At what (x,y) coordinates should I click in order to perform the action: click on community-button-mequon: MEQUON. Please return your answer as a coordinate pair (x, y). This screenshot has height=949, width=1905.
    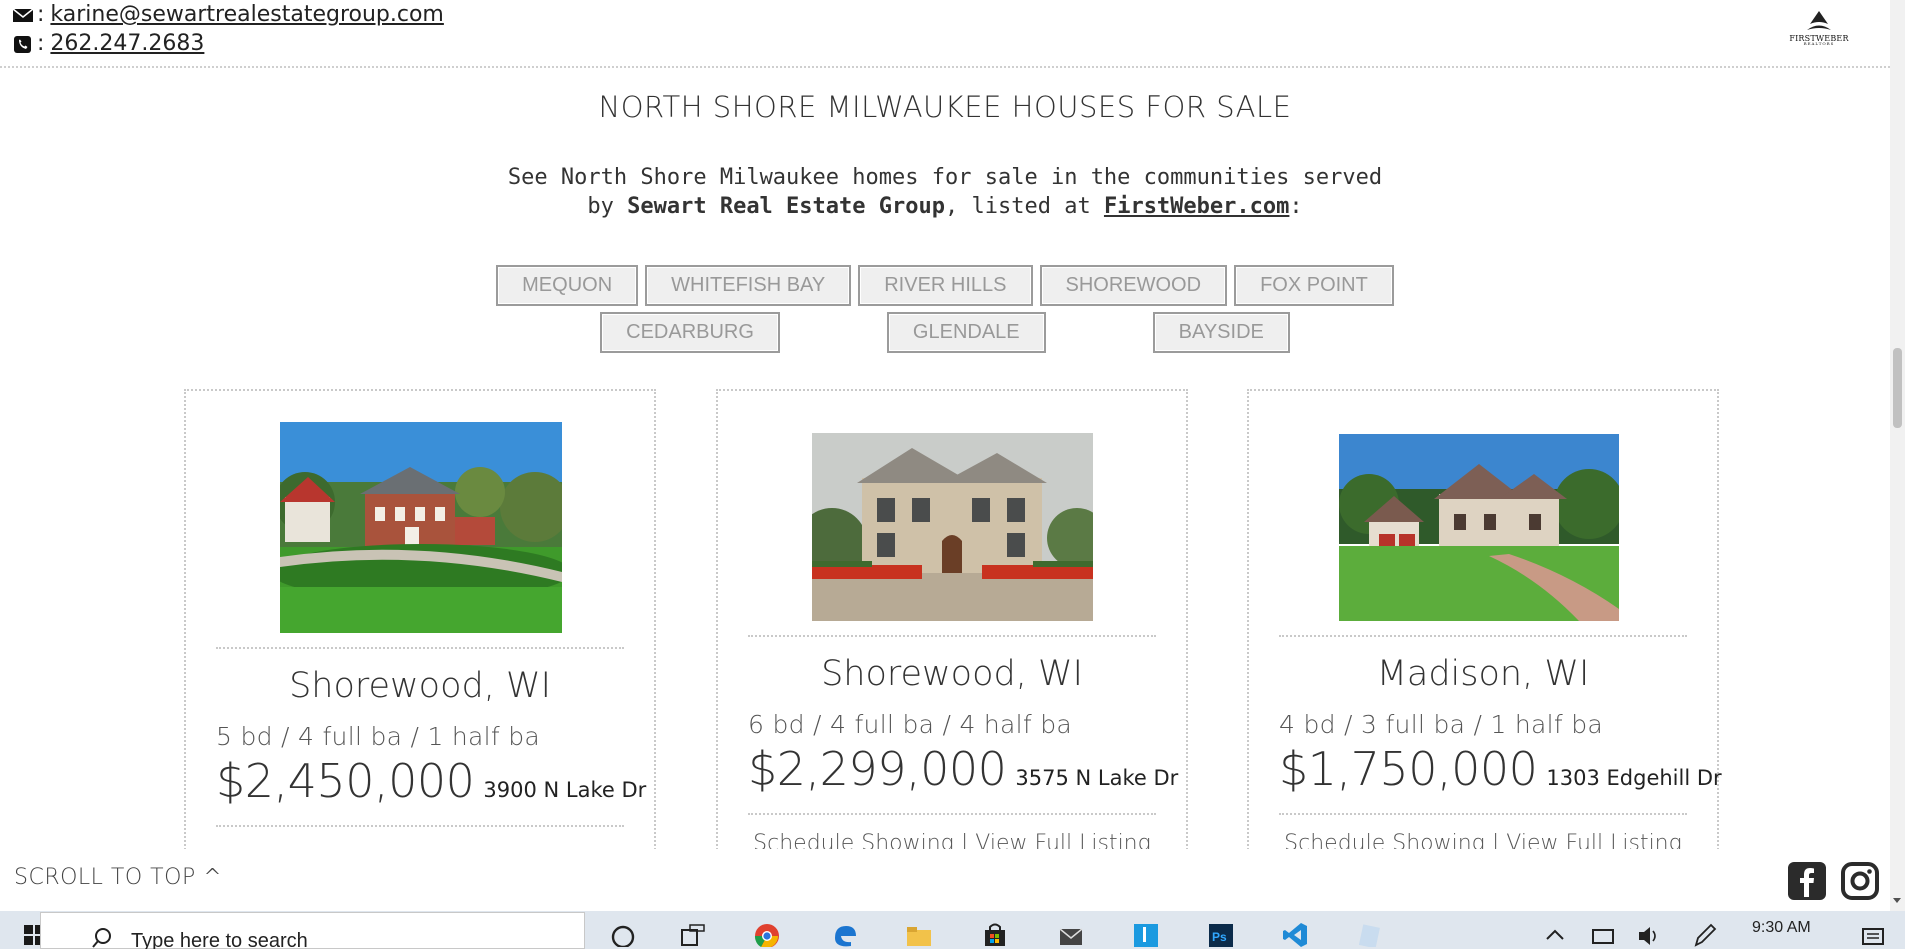
    Looking at the image, I should click on (567, 285).